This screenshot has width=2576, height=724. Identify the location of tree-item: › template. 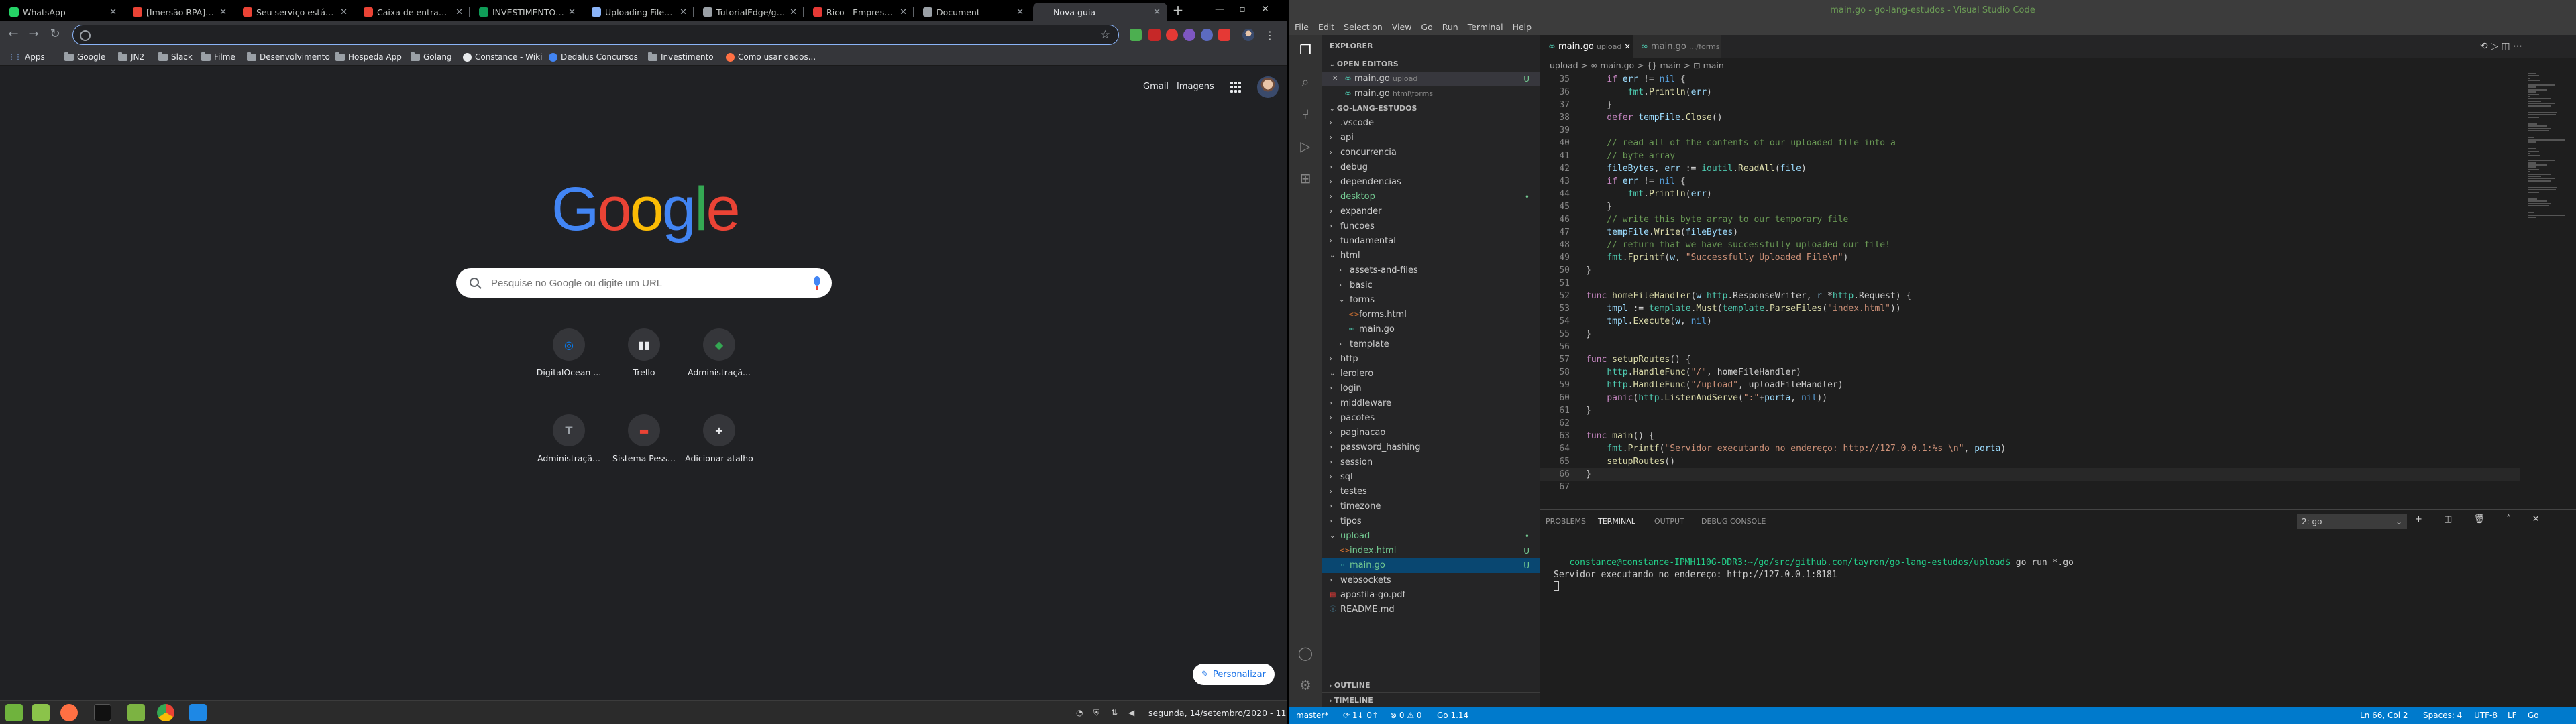
(1431, 344).